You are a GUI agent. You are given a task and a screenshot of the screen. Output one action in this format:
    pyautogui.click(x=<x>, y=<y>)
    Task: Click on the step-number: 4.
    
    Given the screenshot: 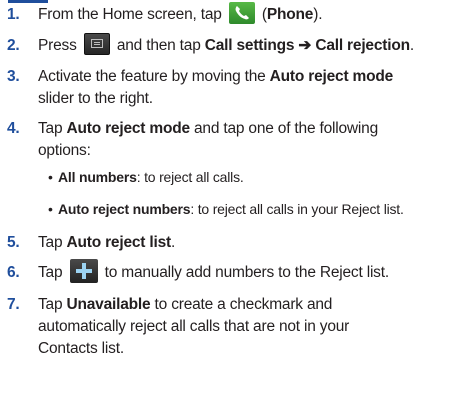 What is the action you would take?
    pyautogui.click(x=13, y=128)
    